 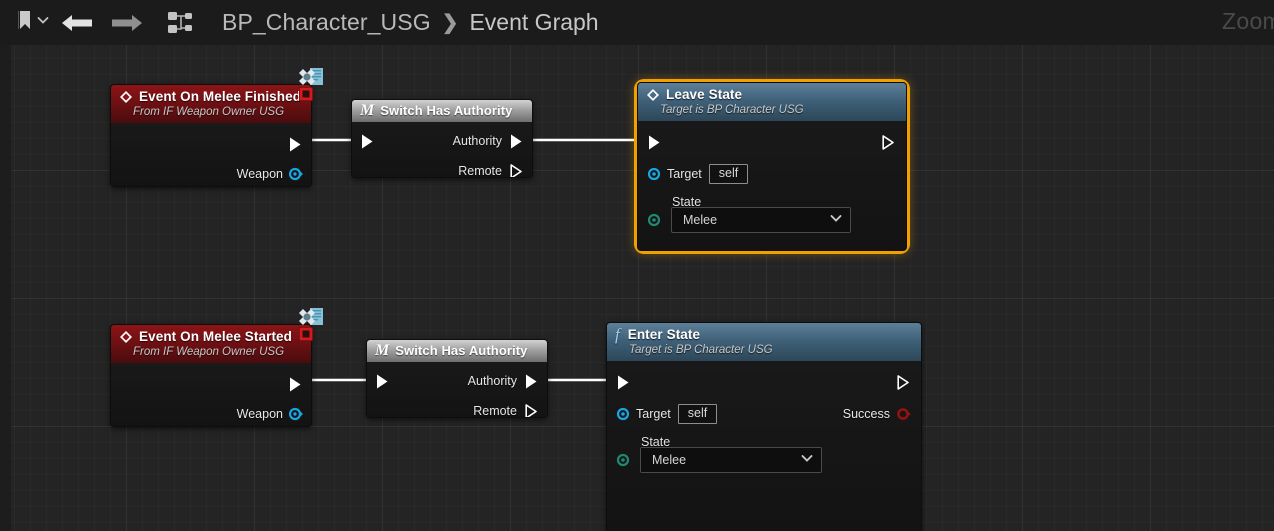 I want to click on node-header: f Enter State Target is BP Character USG, so click(x=764, y=342).